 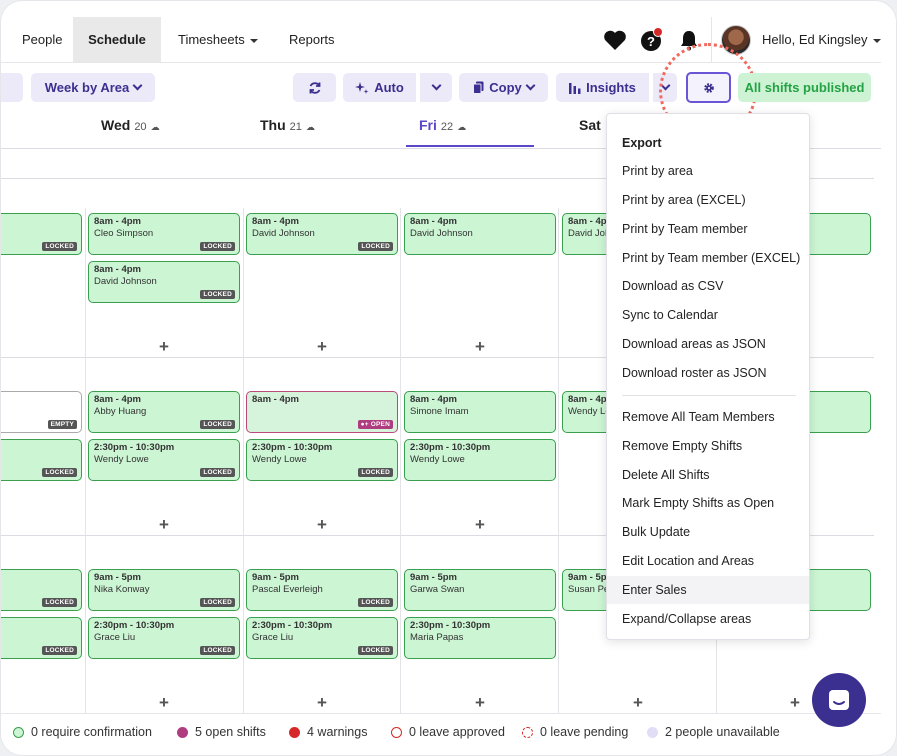 What do you see at coordinates (708, 417) in the screenshot?
I see `menu-item-remove-all-team-members: Remove All Team Members` at bounding box center [708, 417].